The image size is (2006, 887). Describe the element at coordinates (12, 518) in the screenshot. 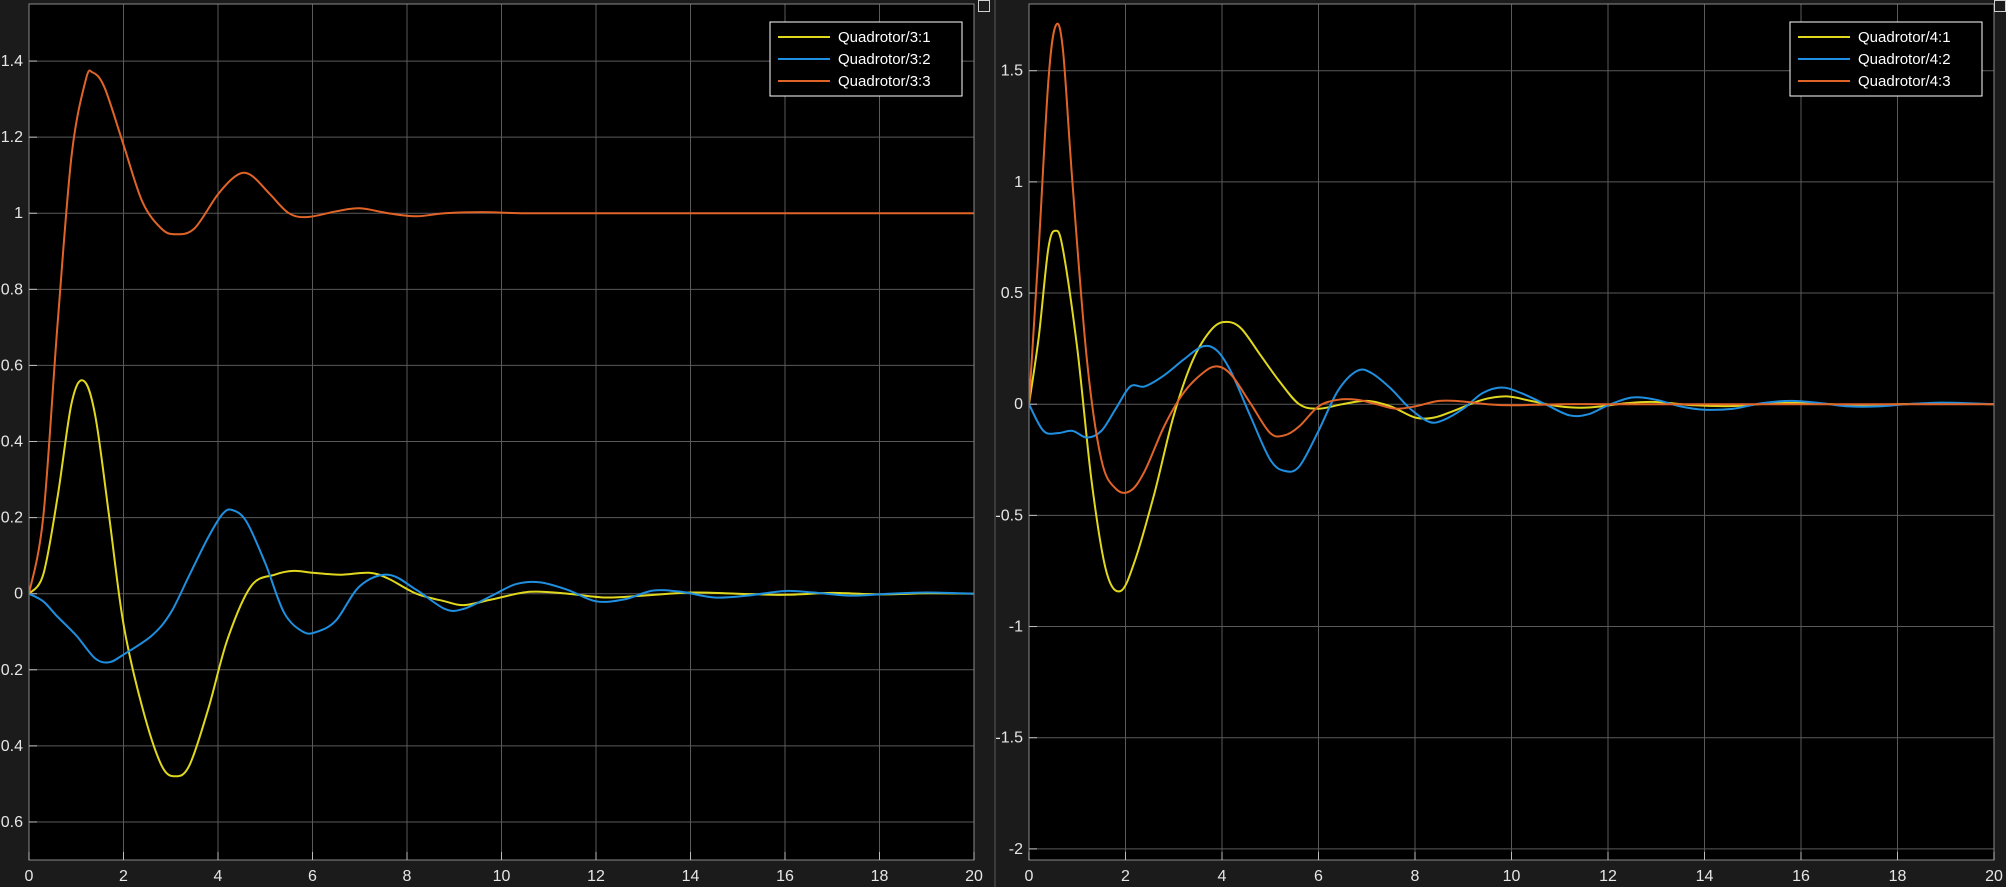

I see `y-tick-label: 0.2` at that location.